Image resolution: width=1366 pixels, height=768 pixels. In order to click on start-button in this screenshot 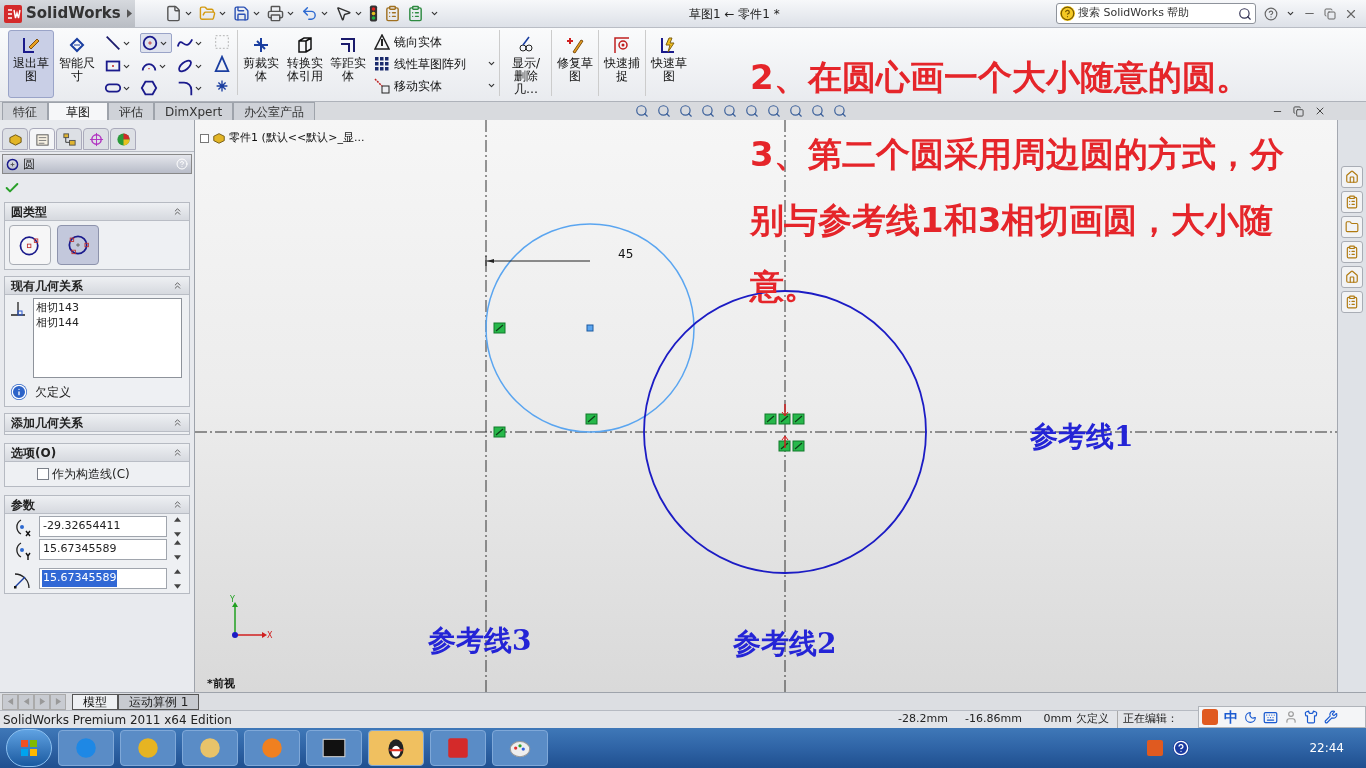, I will do `click(29, 748)`.